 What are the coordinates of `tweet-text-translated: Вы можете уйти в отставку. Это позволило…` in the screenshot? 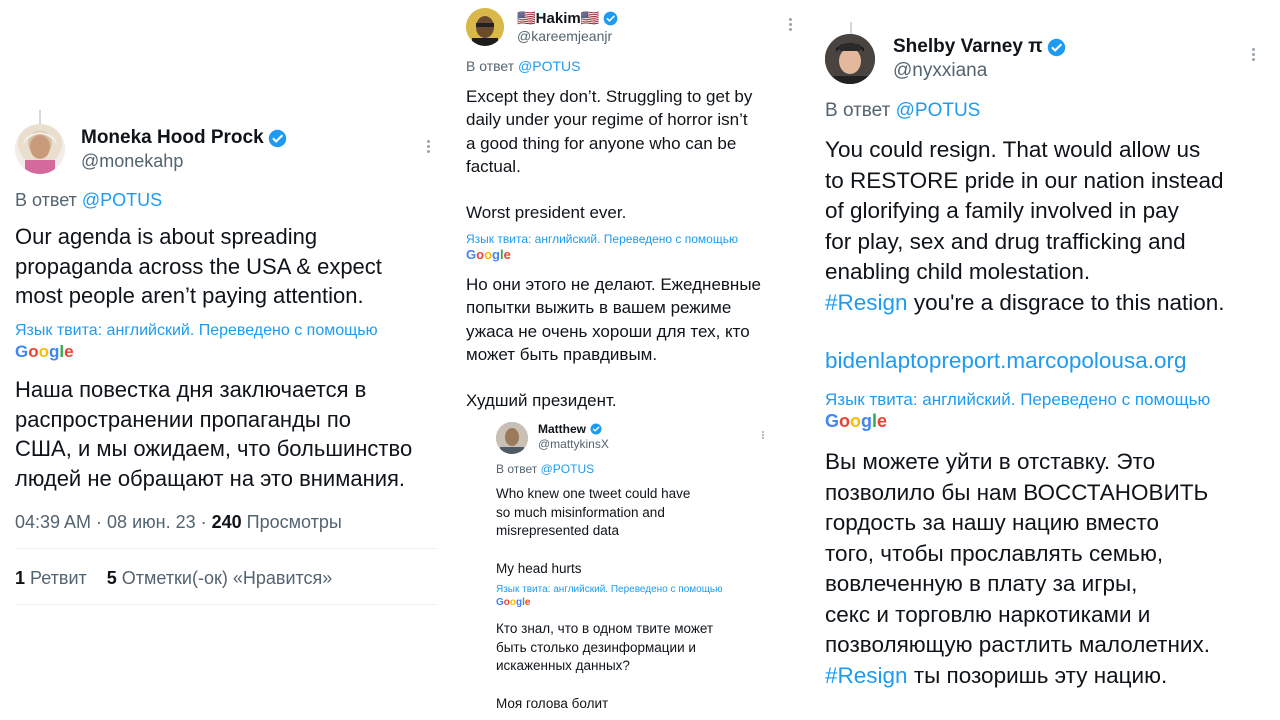 It's located at (1017, 569).